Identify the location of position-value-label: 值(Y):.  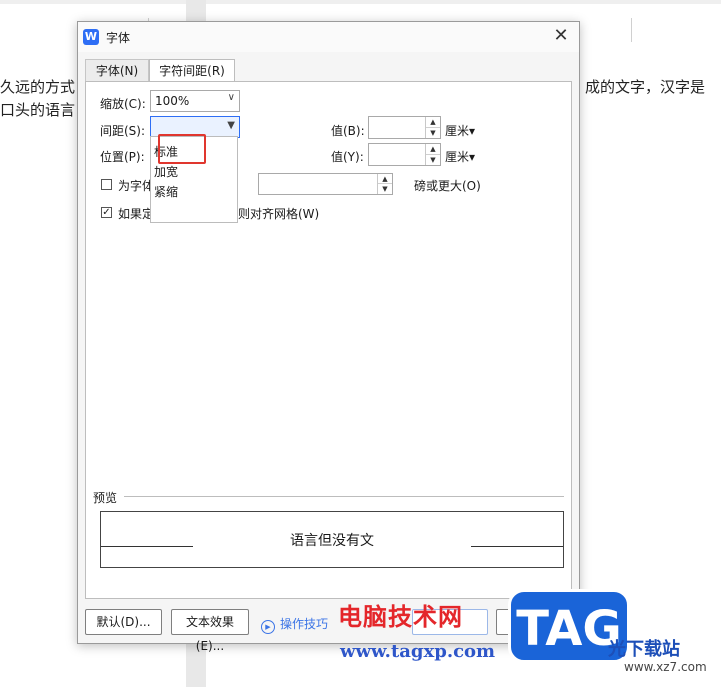
(347, 157).